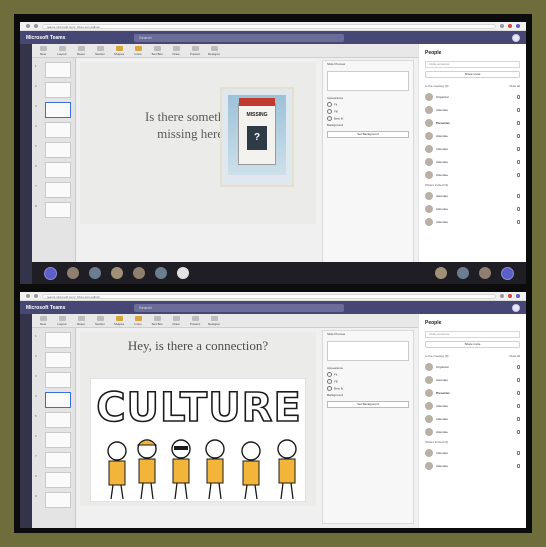 The height and width of the screenshot is (547, 546). What do you see at coordinates (26, 421) in the screenshot?
I see `app-rail` at bounding box center [26, 421].